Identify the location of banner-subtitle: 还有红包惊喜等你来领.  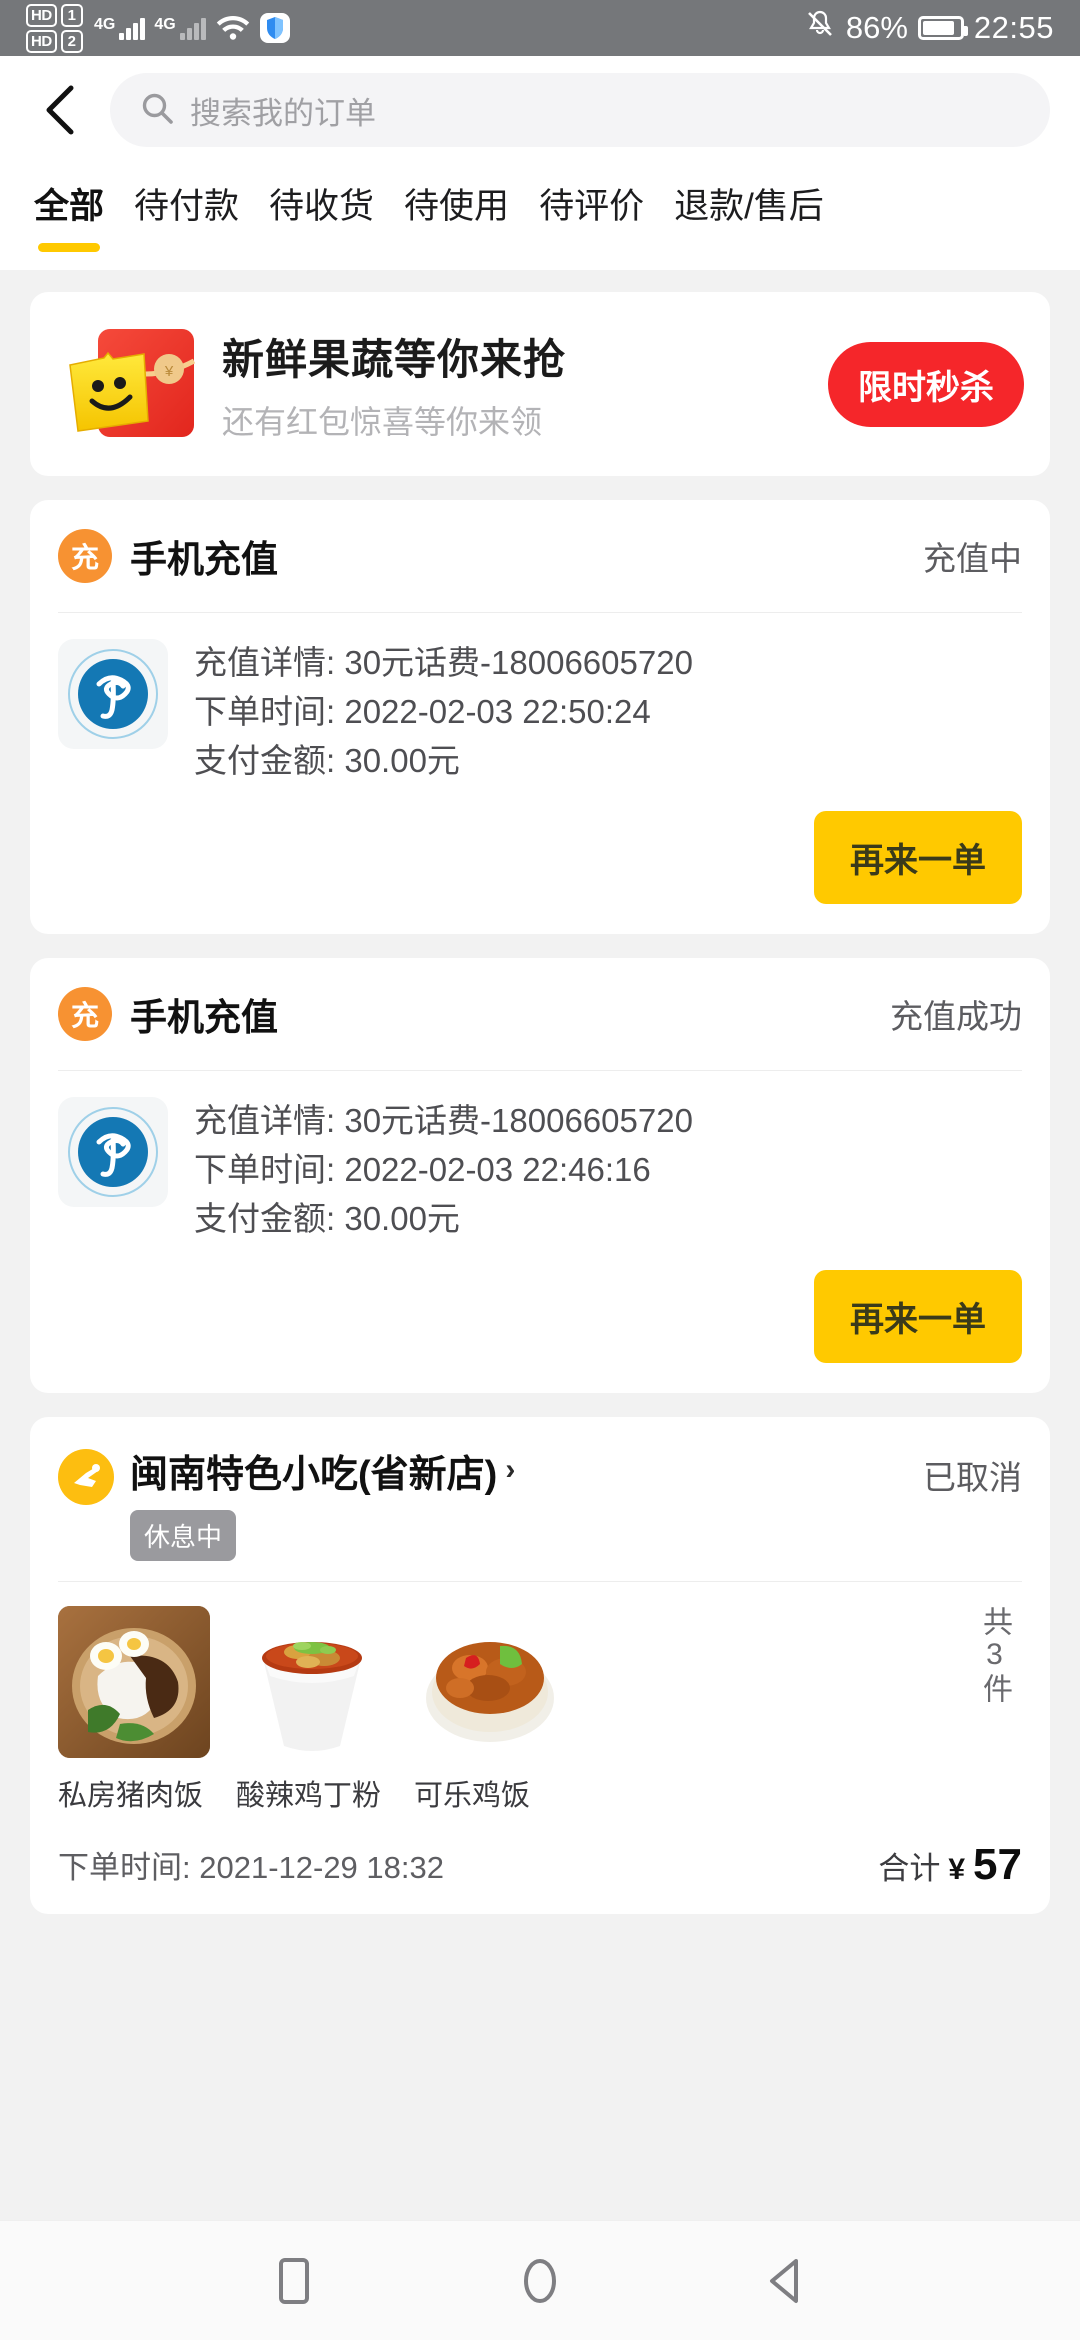
(382, 421).